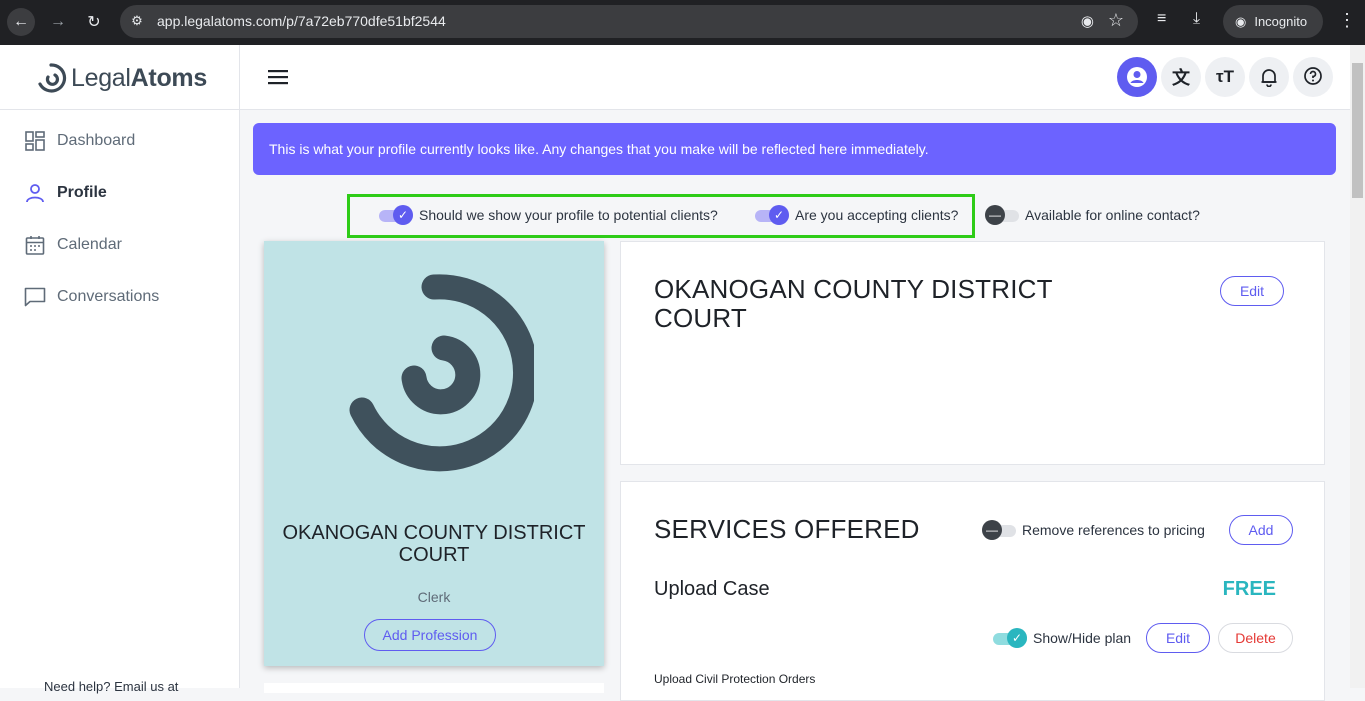 The width and height of the screenshot is (1365, 701). Describe the element at coordinates (735, 679) in the screenshot. I see `service-description: Upload Civil Protection Orders` at that location.